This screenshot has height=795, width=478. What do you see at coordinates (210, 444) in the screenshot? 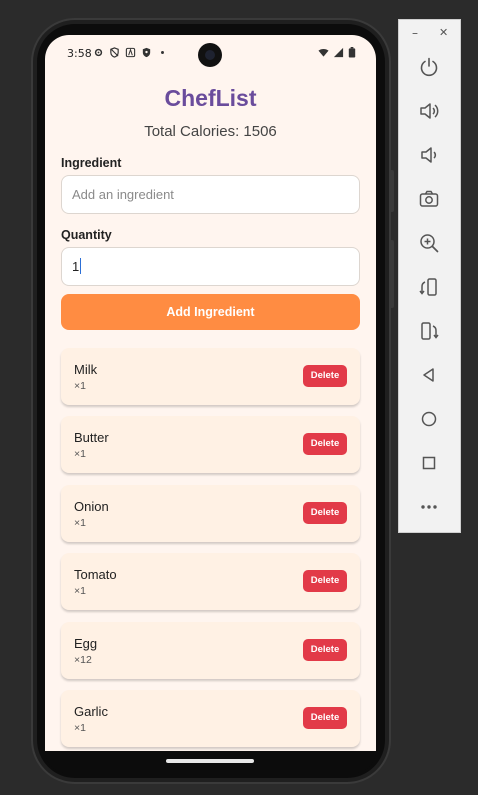
I see `list-item: Butter ×1 Delete` at bounding box center [210, 444].